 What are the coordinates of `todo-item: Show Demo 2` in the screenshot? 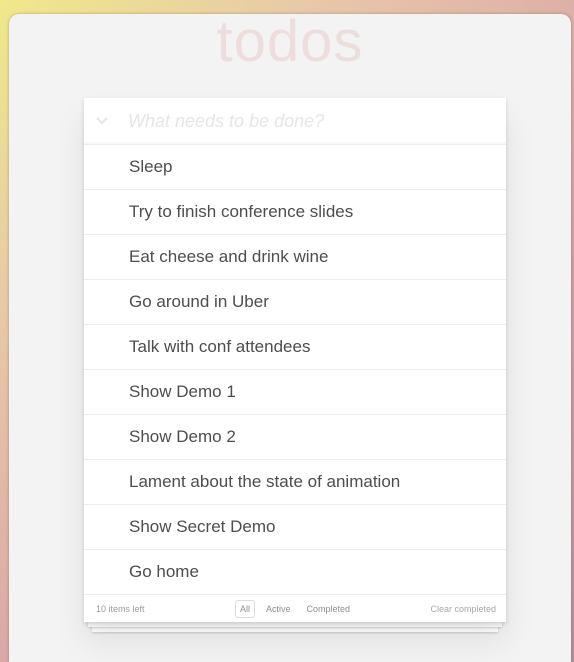 It's located at (295, 437).